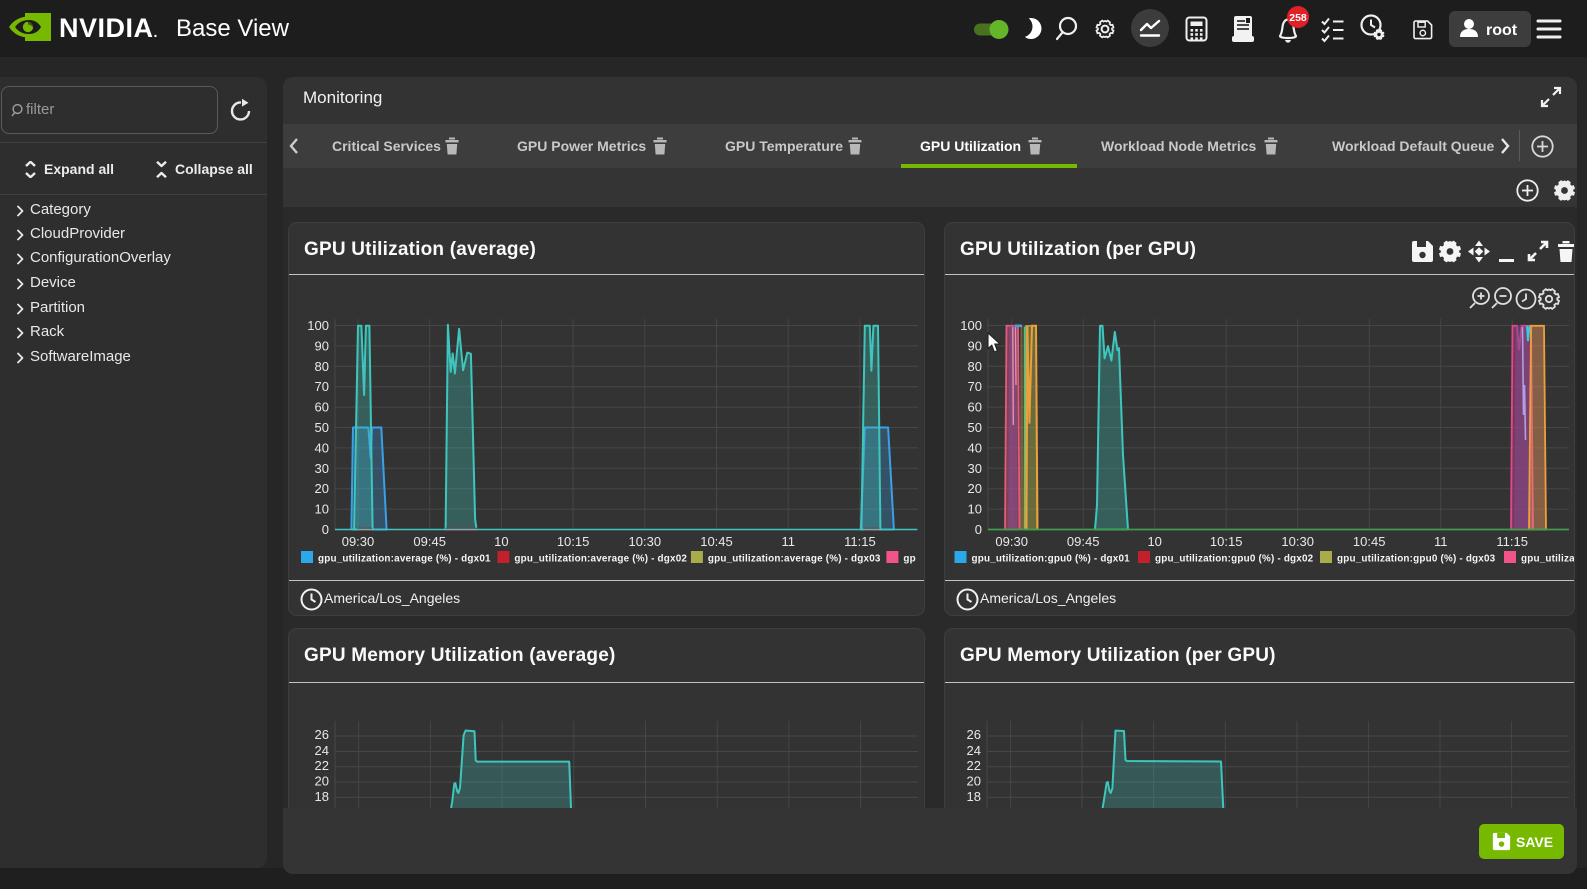  What do you see at coordinates (1051, 559) in the screenshot?
I see `svg-text:gpu_utilization:gpu0 (%) - dgx: gpu_utilization:gpu0 (%) - dgx01` at bounding box center [1051, 559].